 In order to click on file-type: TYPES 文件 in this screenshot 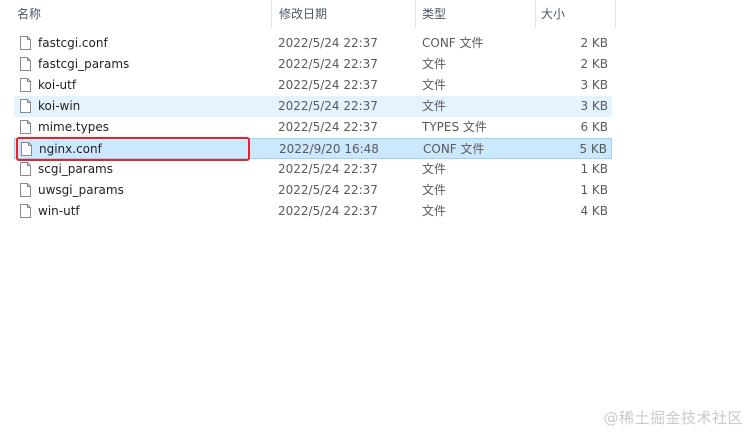, I will do `click(454, 127)`.